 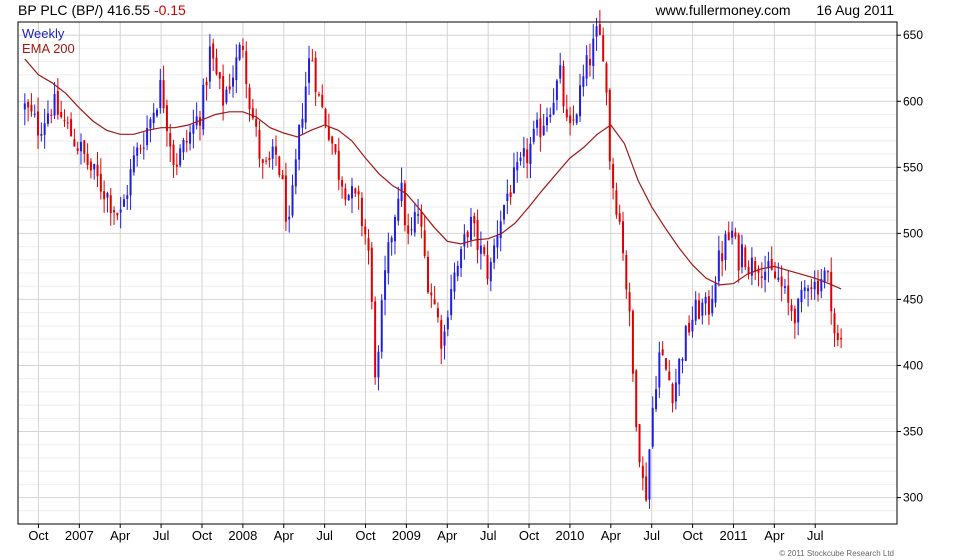 What do you see at coordinates (79, 535) in the screenshot?
I see `x-tick-label: 2007` at bounding box center [79, 535].